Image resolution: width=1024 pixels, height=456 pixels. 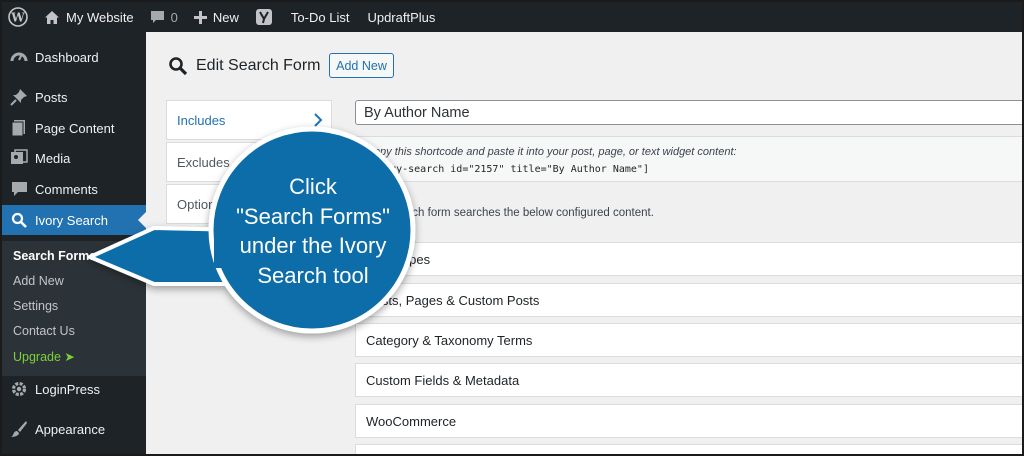 What do you see at coordinates (453, 300) in the screenshot?
I see `section-label: Posts, Pages & Custom Posts` at bounding box center [453, 300].